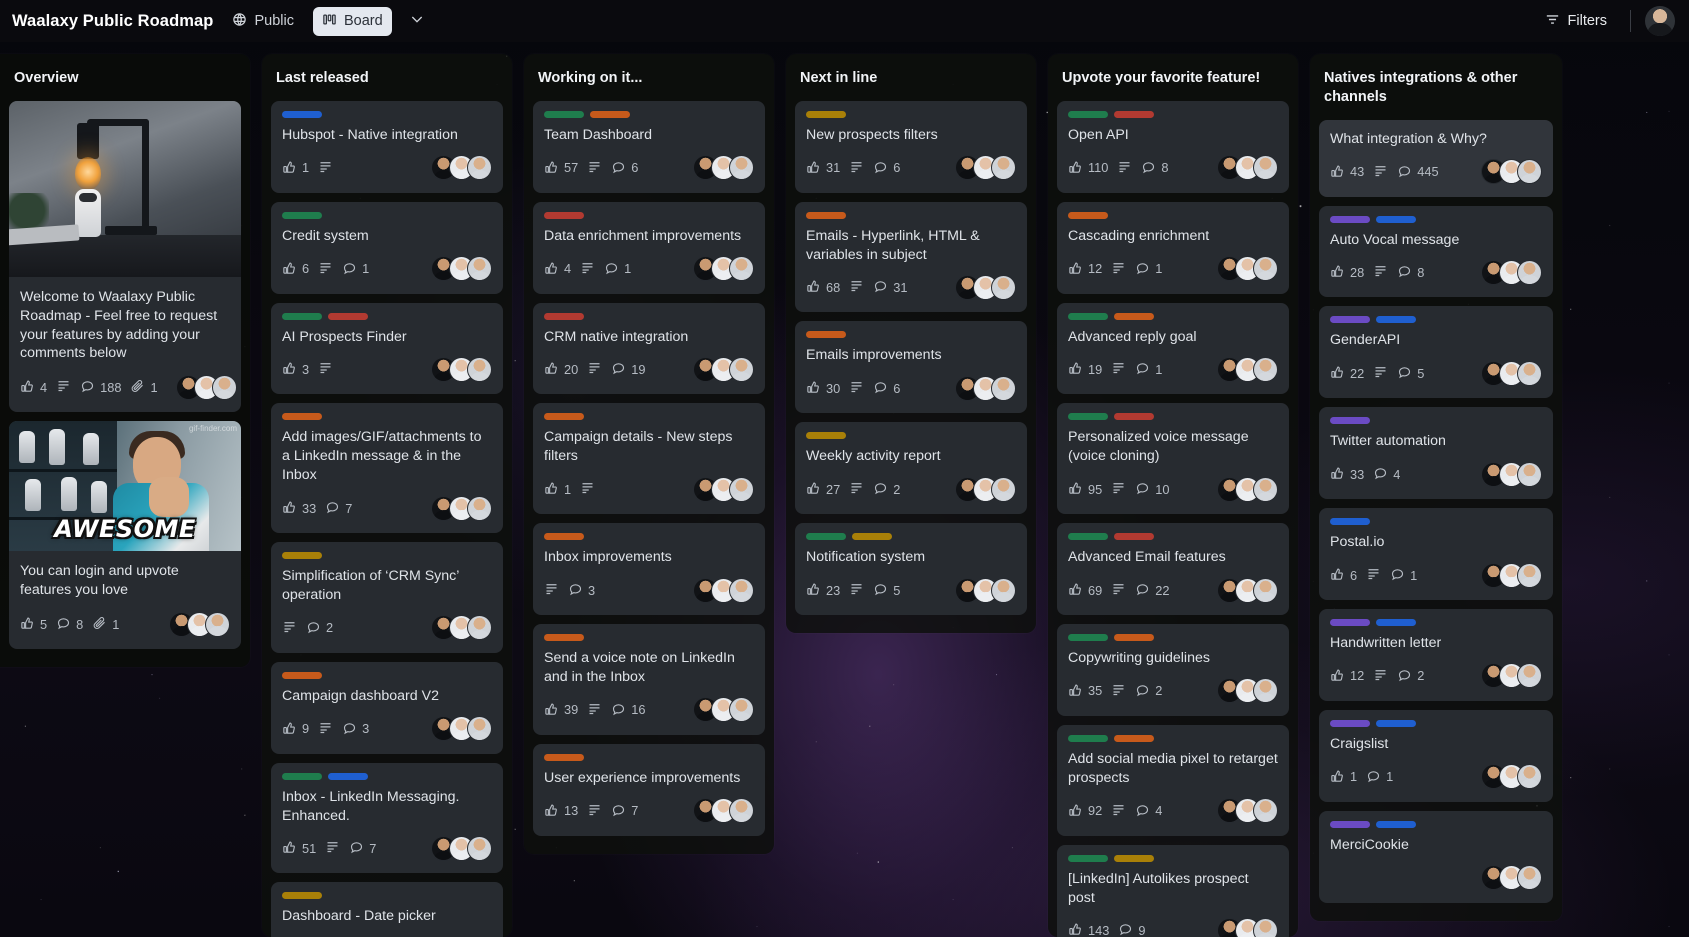  What do you see at coordinates (649, 146) in the screenshot?
I see `board-card: Team Dashboard 57 6` at bounding box center [649, 146].